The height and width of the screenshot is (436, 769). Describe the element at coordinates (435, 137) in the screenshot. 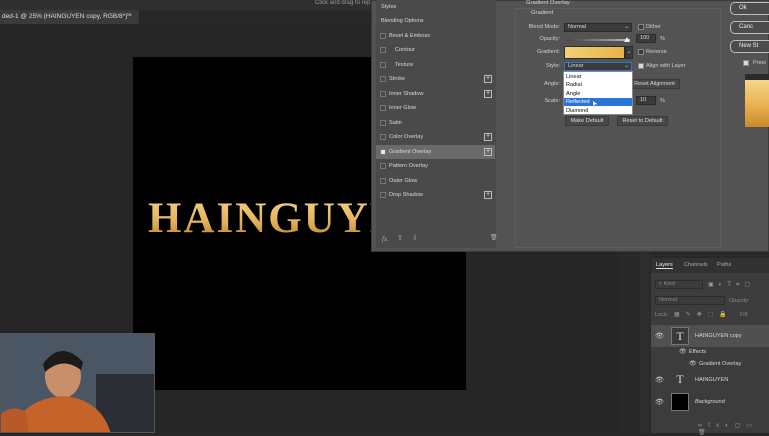

I see `style-item-color-overlay: Color Overlay +` at that location.